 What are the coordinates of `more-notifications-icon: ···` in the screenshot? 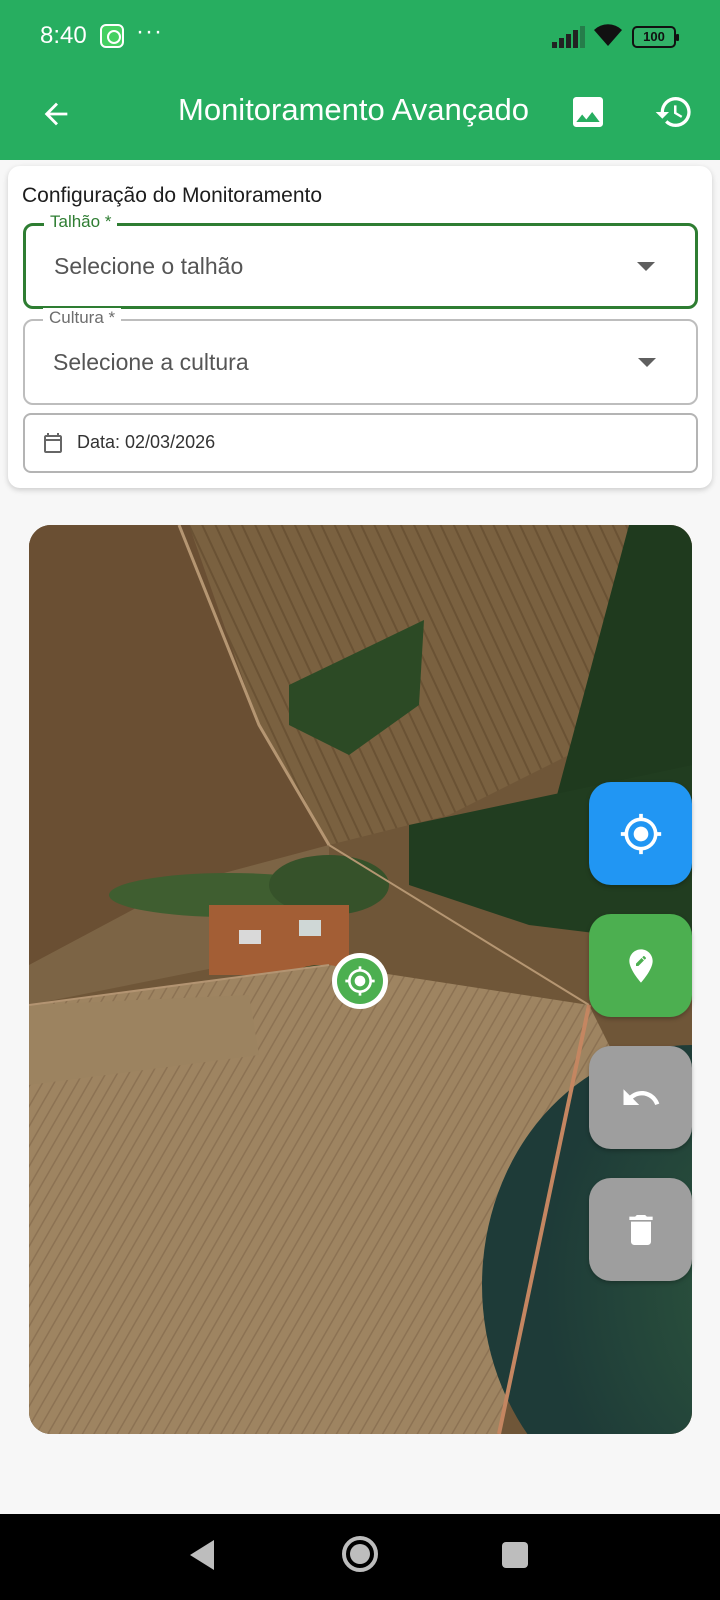 It's located at (149, 31).